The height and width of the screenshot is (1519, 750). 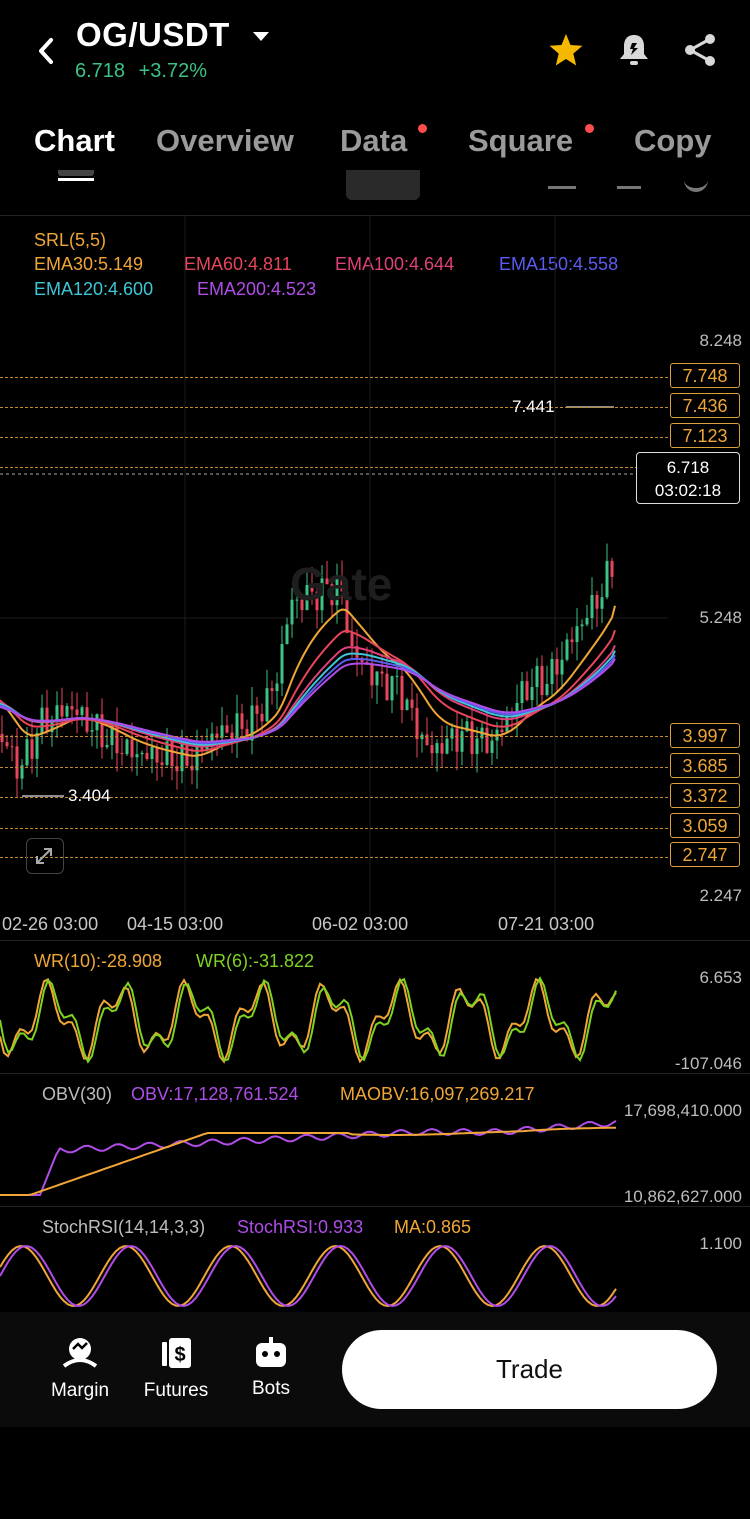 What do you see at coordinates (46, 51) in the screenshot?
I see `back-icon` at bounding box center [46, 51].